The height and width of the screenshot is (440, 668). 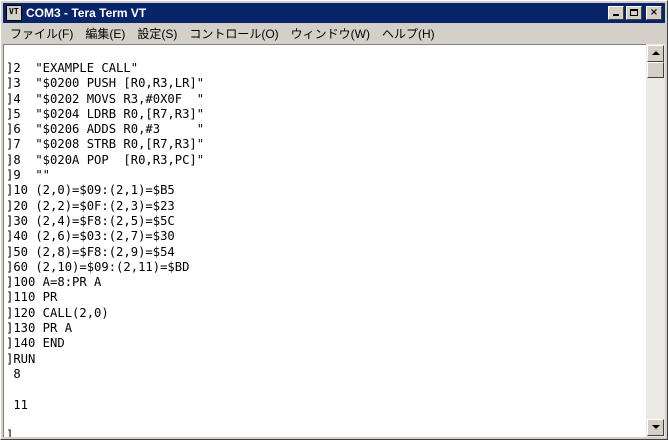 I want to click on maximize-button, so click(x=634, y=13).